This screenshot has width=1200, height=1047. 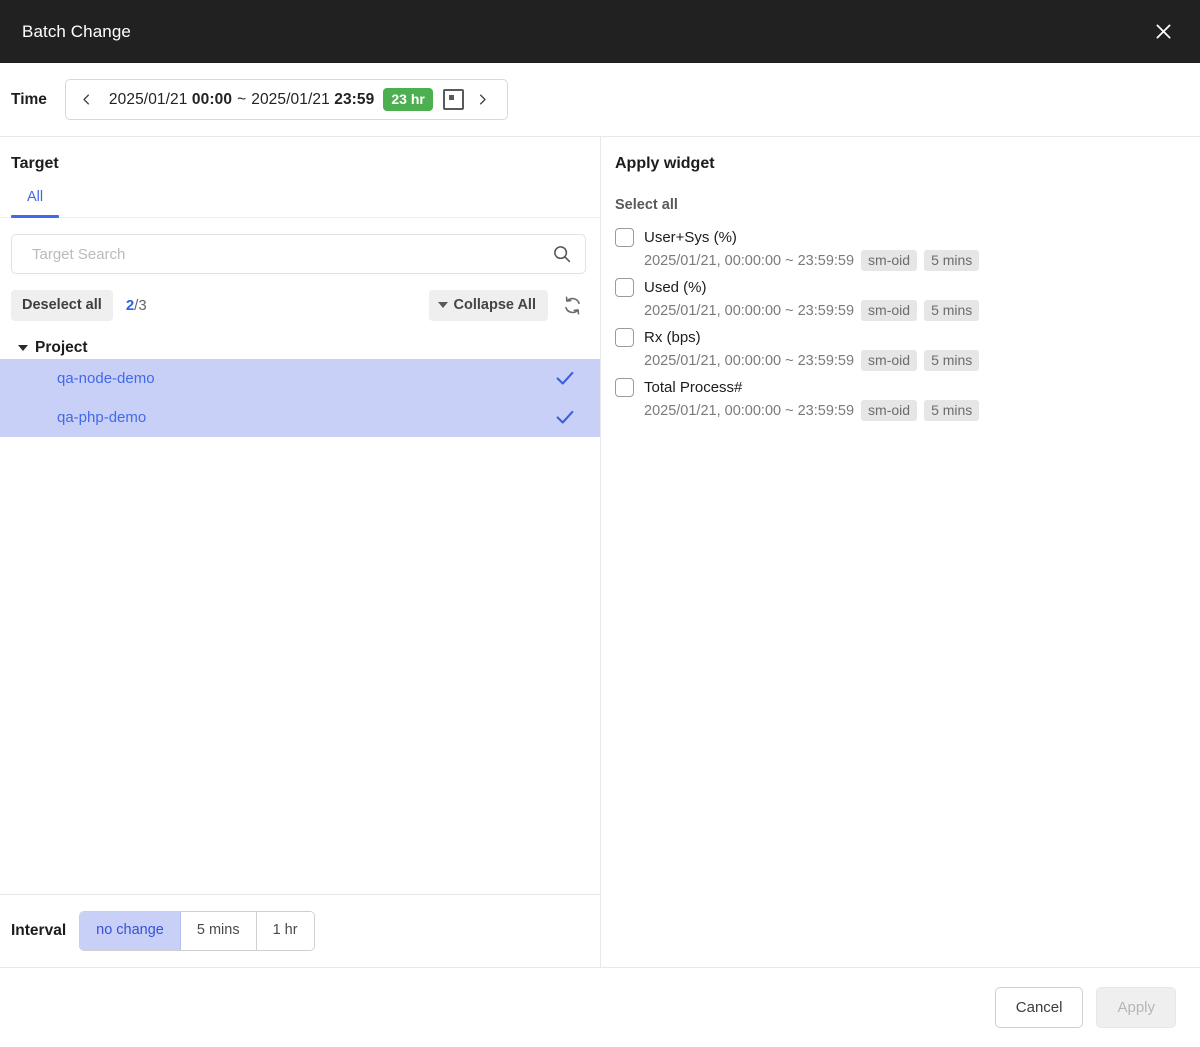 I want to click on time-label: Time, so click(x=29, y=99).